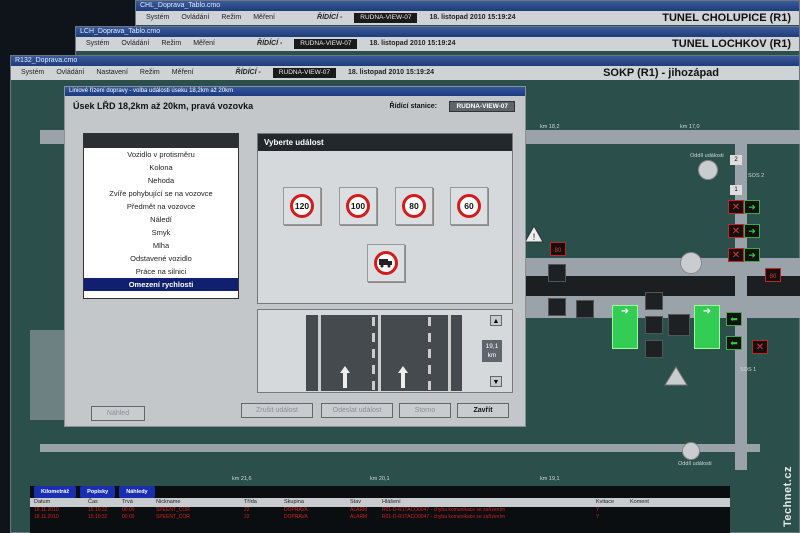 The image size is (800, 533). I want to click on road-bottom, so click(400, 448).